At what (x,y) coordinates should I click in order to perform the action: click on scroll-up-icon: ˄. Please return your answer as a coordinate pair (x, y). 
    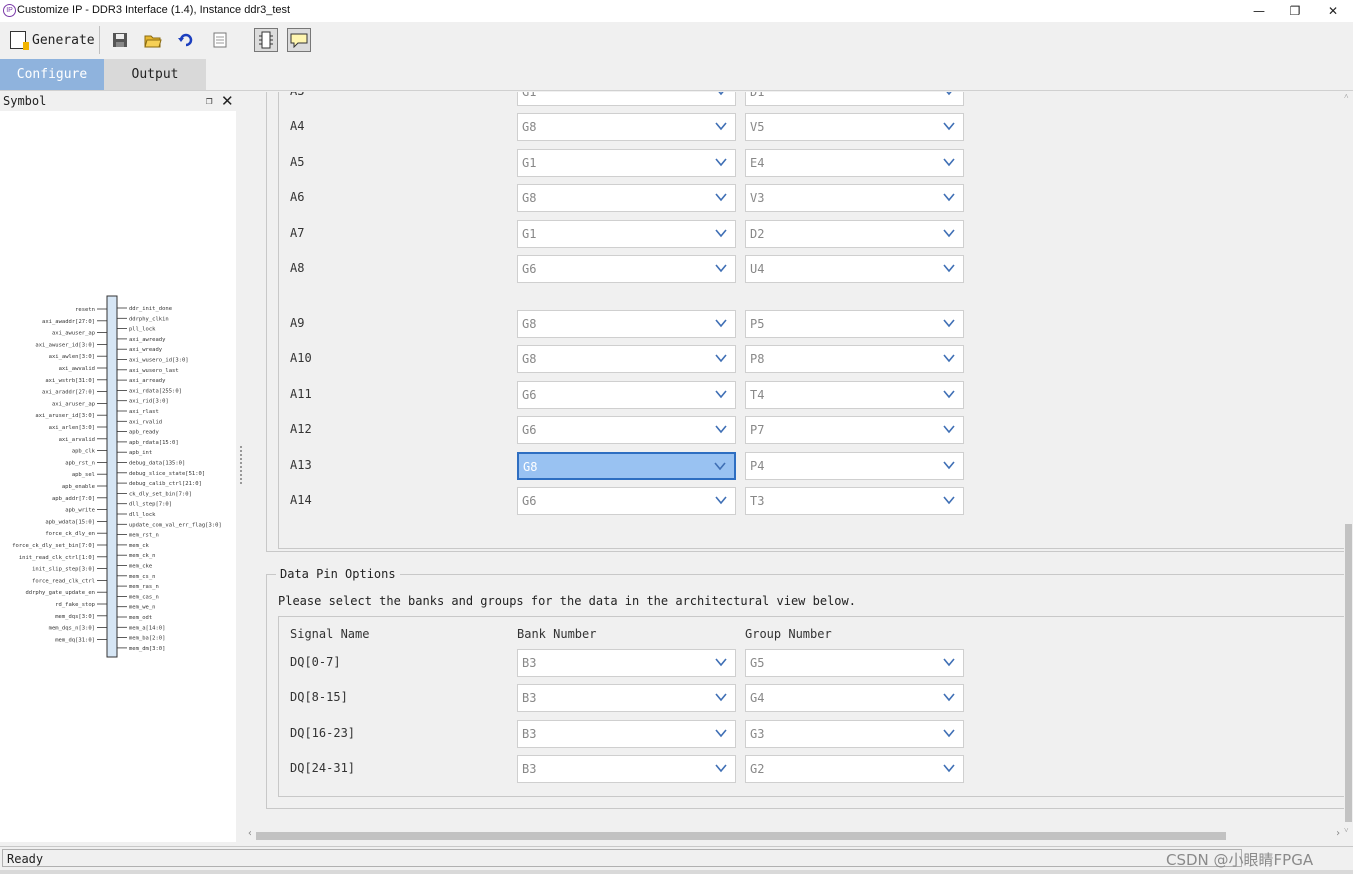
    Looking at the image, I should click on (1346, 96).